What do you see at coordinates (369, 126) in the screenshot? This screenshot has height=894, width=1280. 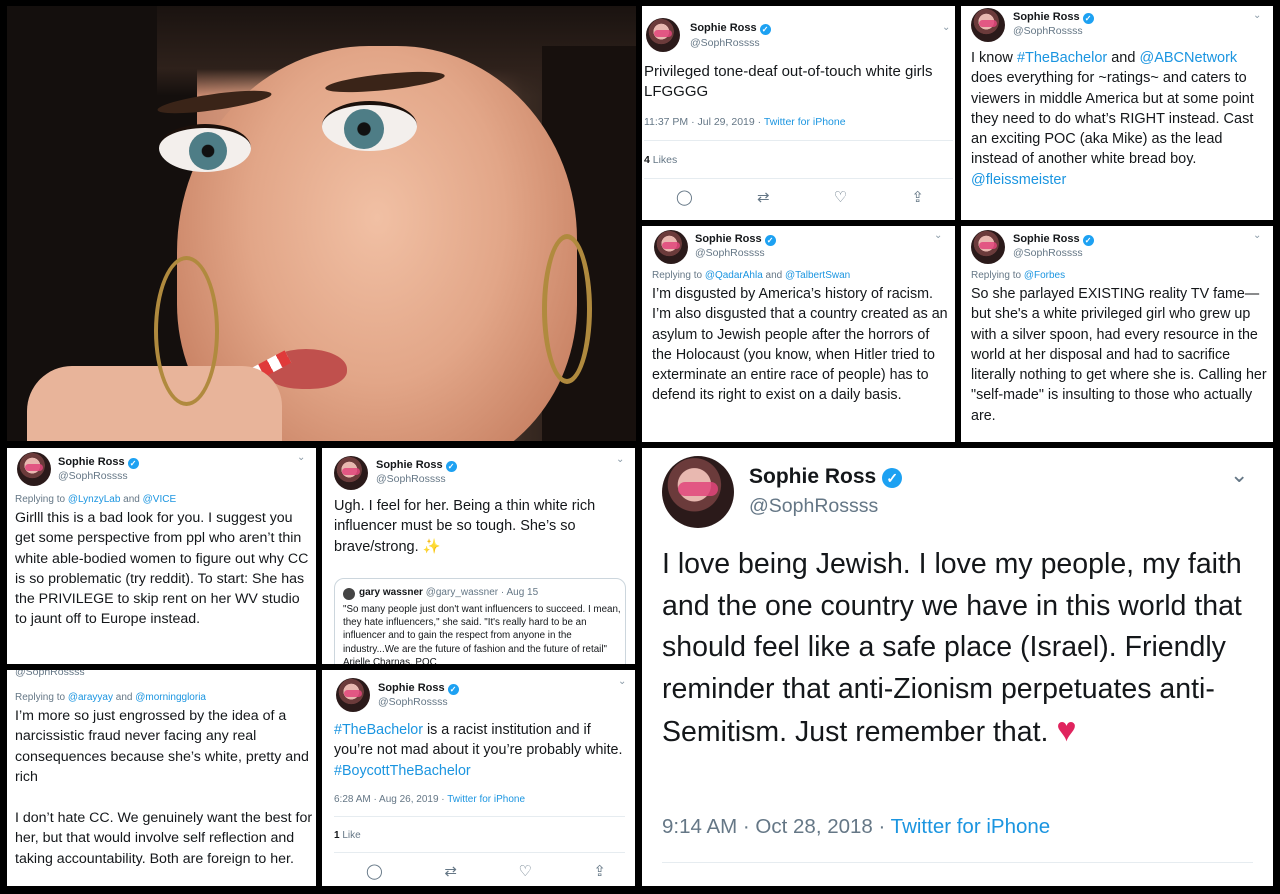 I see `eye-right` at bounding box center [369, 126].